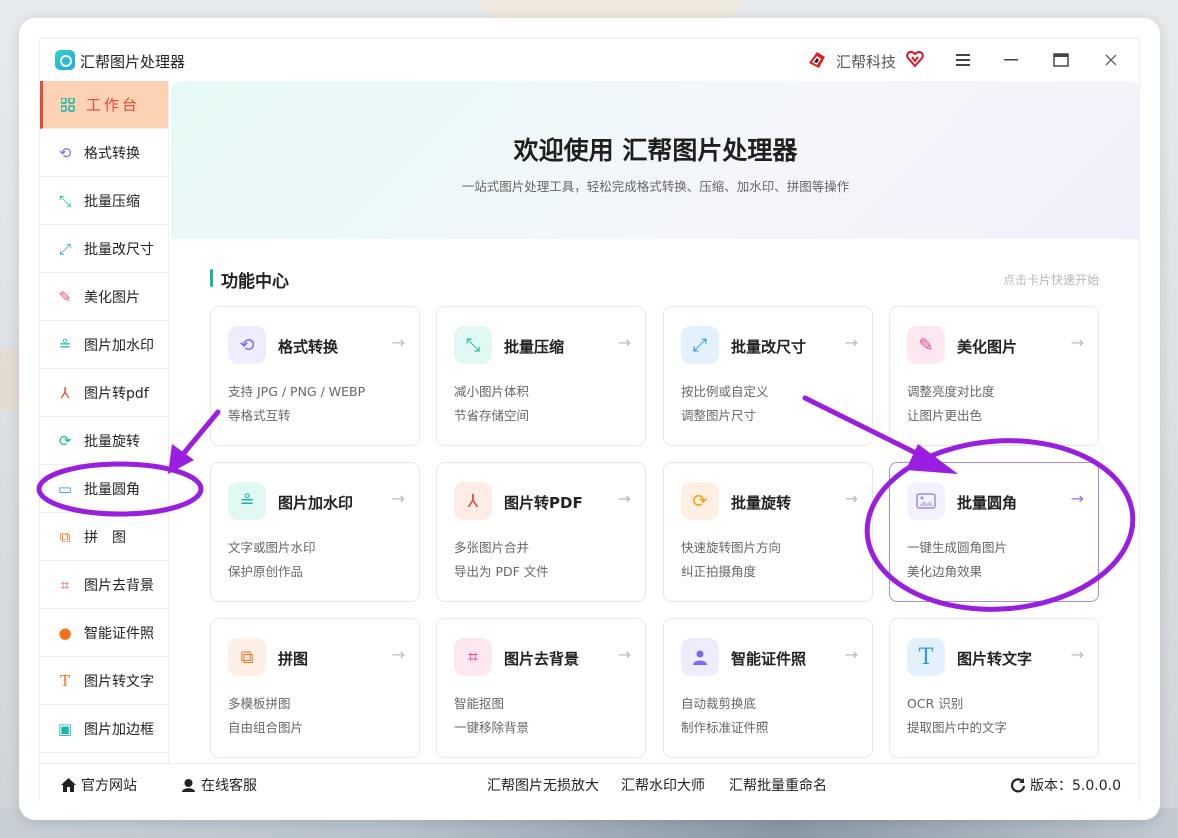  What do you see at coordinates (1050, 280) in the screenshot?
I see `section-hint: 点击卡片快速开始` at bounding box center [1050, 280].